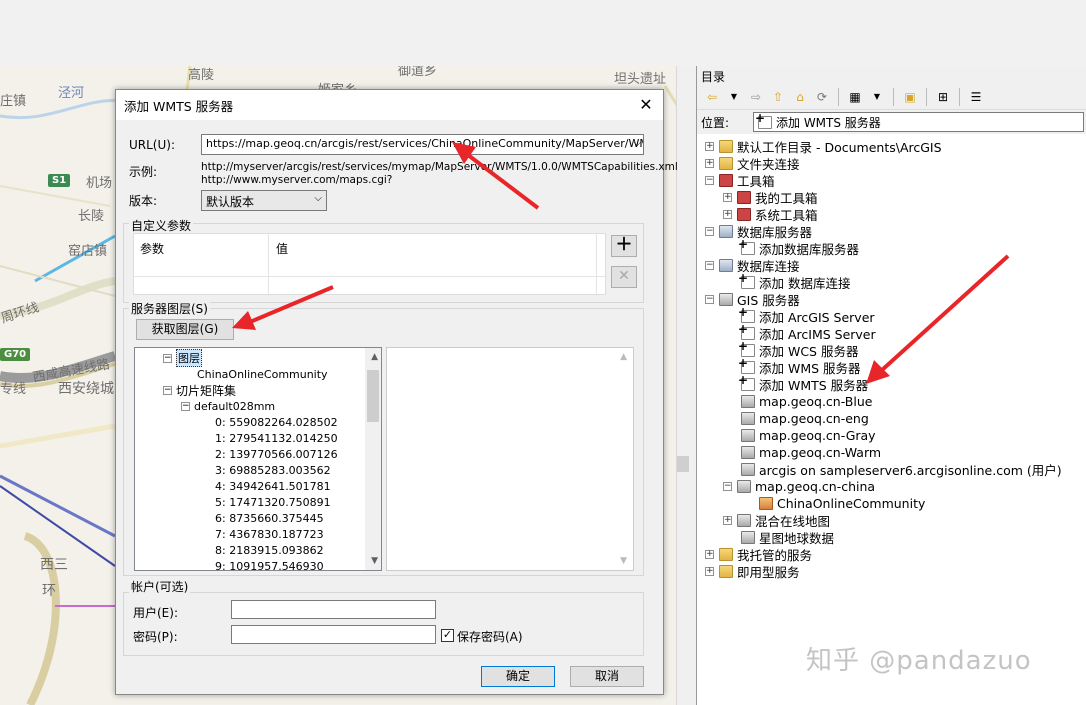 Image resolution: width=1086 pixels, height=705 pixels. Describe the element at coordinates (752, 571) in the screenshot. I see `tree-item-ready-to-use: + 即用型服务` at that location.